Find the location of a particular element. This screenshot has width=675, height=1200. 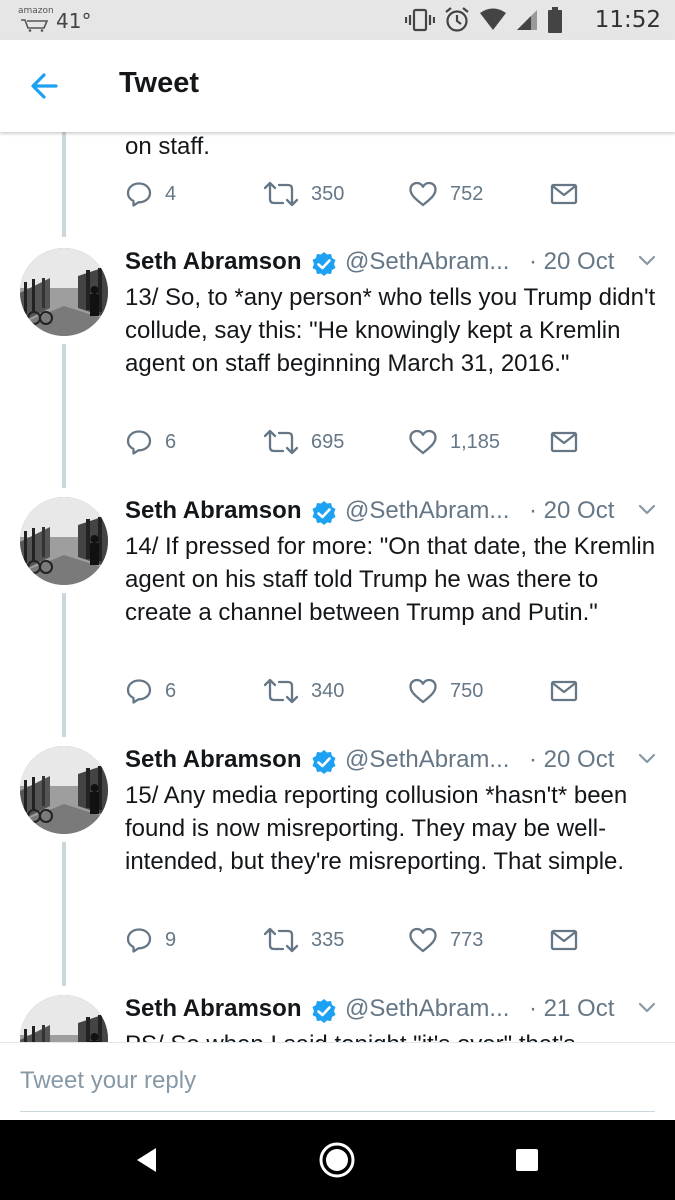

retweet-button: 695 is located at coordinates (303, 442).